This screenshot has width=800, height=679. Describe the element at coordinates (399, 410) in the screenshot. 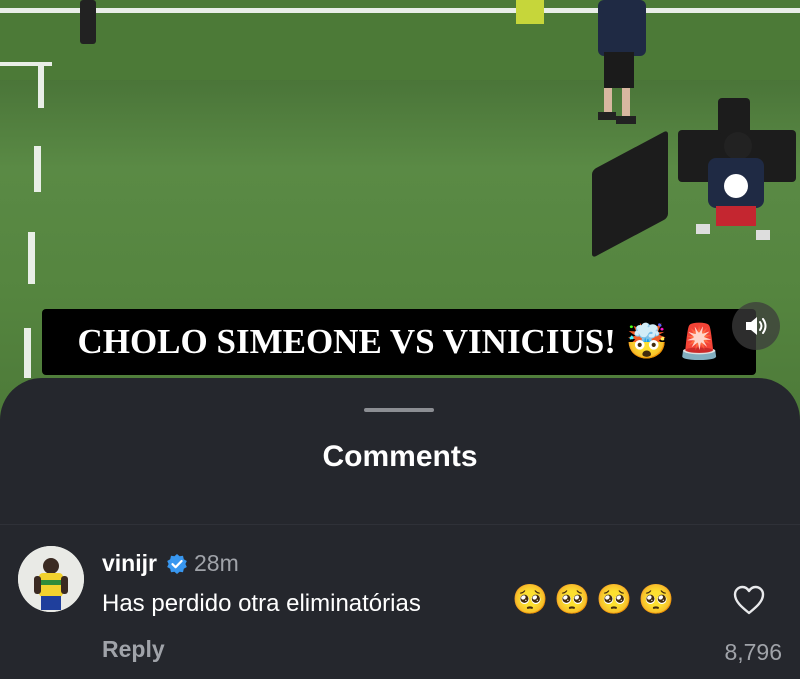

I see `sheet-drag-handle` at that location.